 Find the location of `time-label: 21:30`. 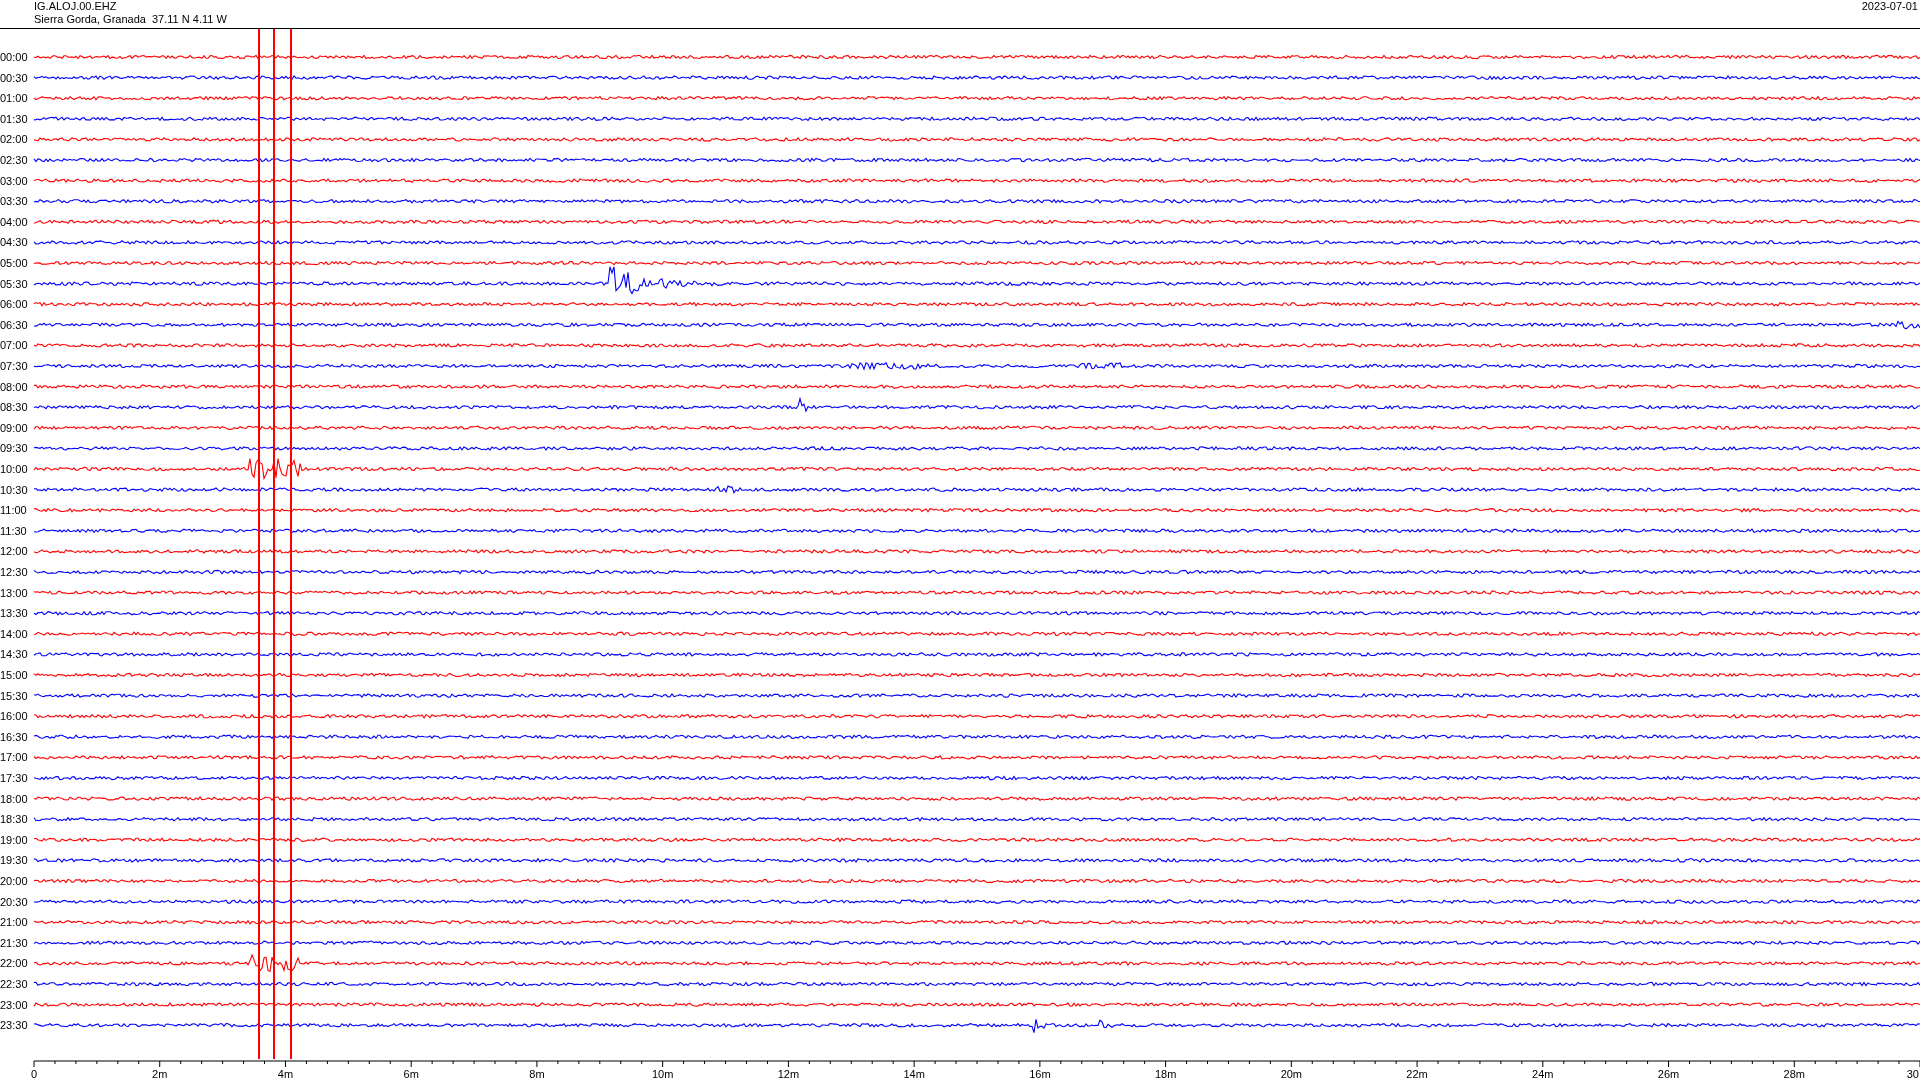

time-label: 21:30 is located at coordinates (14, 942).